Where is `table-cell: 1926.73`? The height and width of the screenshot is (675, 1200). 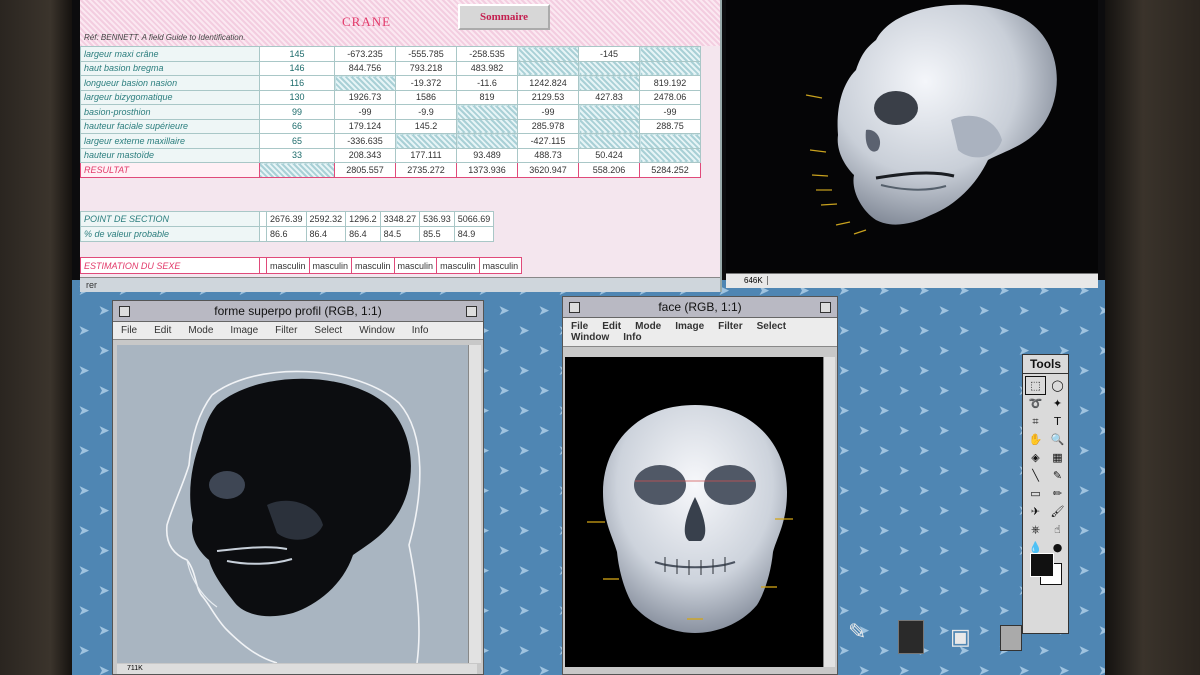 table-cell: 1926.73 is located at coordinates (365, 97).